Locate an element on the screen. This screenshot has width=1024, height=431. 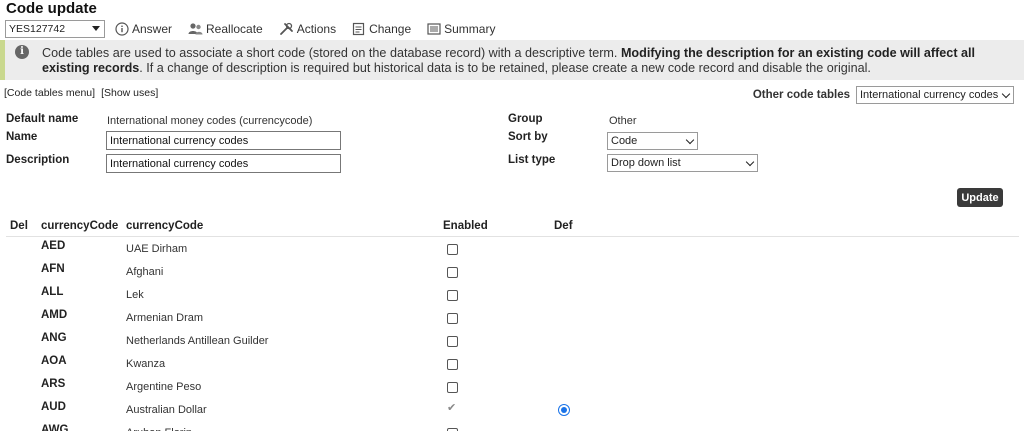
reference-select: YES127742 is located at coordinates (55, 29).